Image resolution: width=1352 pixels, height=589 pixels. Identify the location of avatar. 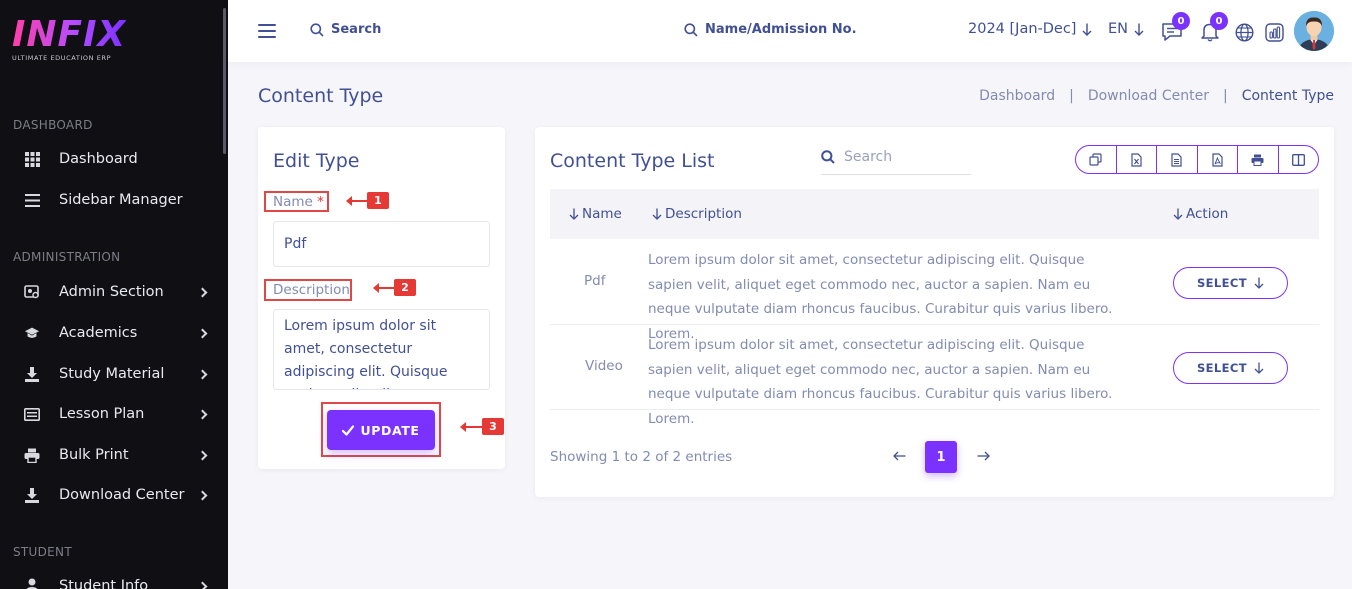
(1314, 31).